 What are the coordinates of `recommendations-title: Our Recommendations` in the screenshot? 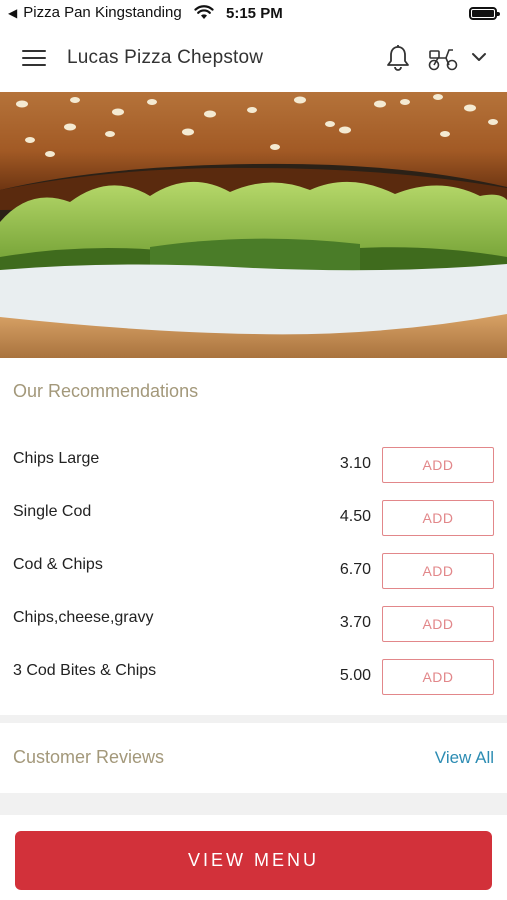 It's located at (106, 391).